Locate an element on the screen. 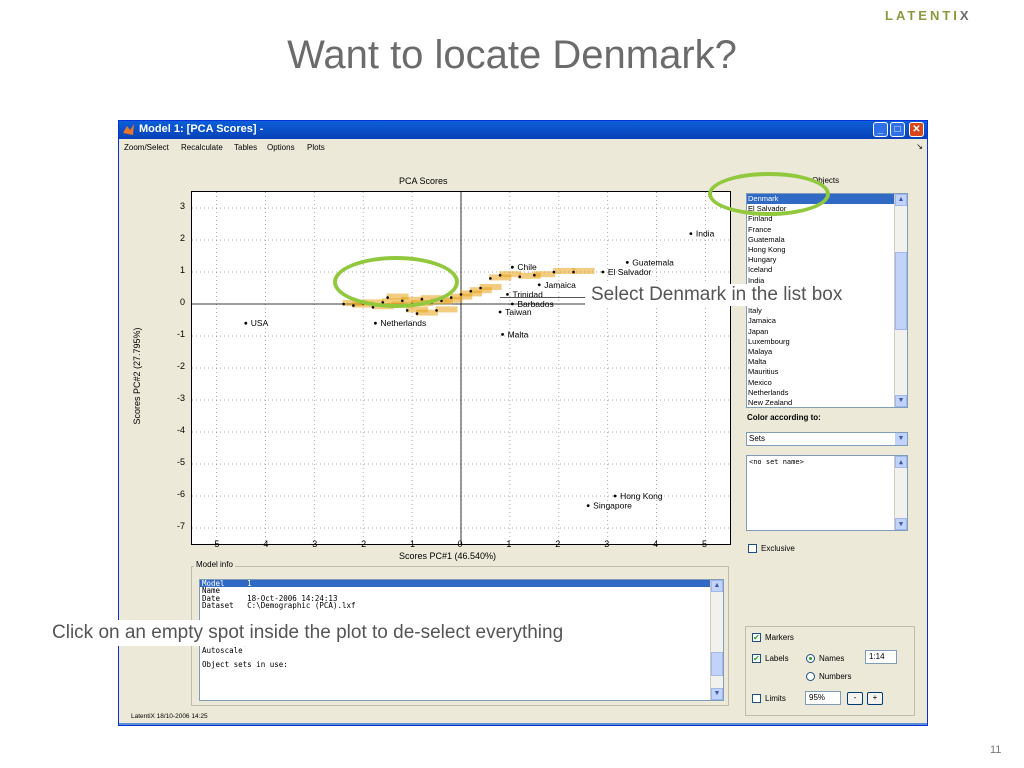 The width and height of the screenshot is (1024, 768). callout-select-denmark: Select Denmark in the list box is located at coordinates (717, 295).